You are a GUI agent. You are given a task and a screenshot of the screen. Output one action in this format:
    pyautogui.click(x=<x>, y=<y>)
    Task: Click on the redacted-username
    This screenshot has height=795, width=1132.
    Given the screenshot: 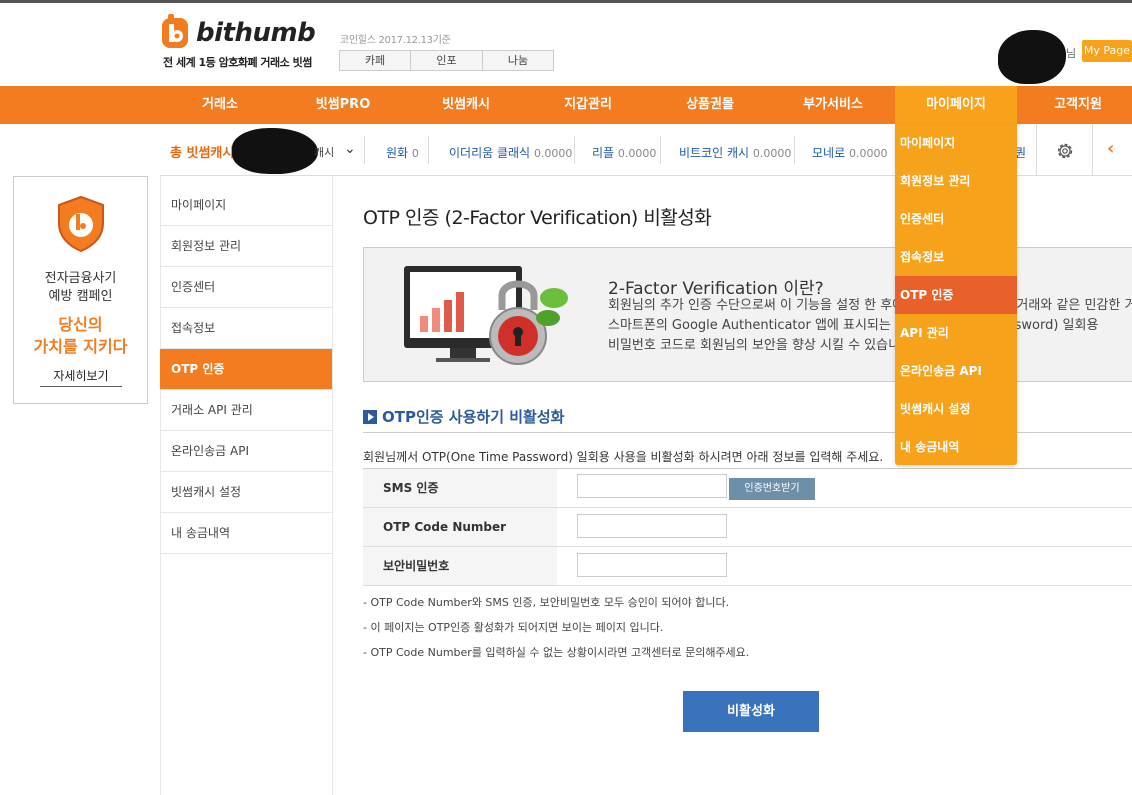 What is the action you would take?
    pyautogui.click(x=1032, y=57)
    